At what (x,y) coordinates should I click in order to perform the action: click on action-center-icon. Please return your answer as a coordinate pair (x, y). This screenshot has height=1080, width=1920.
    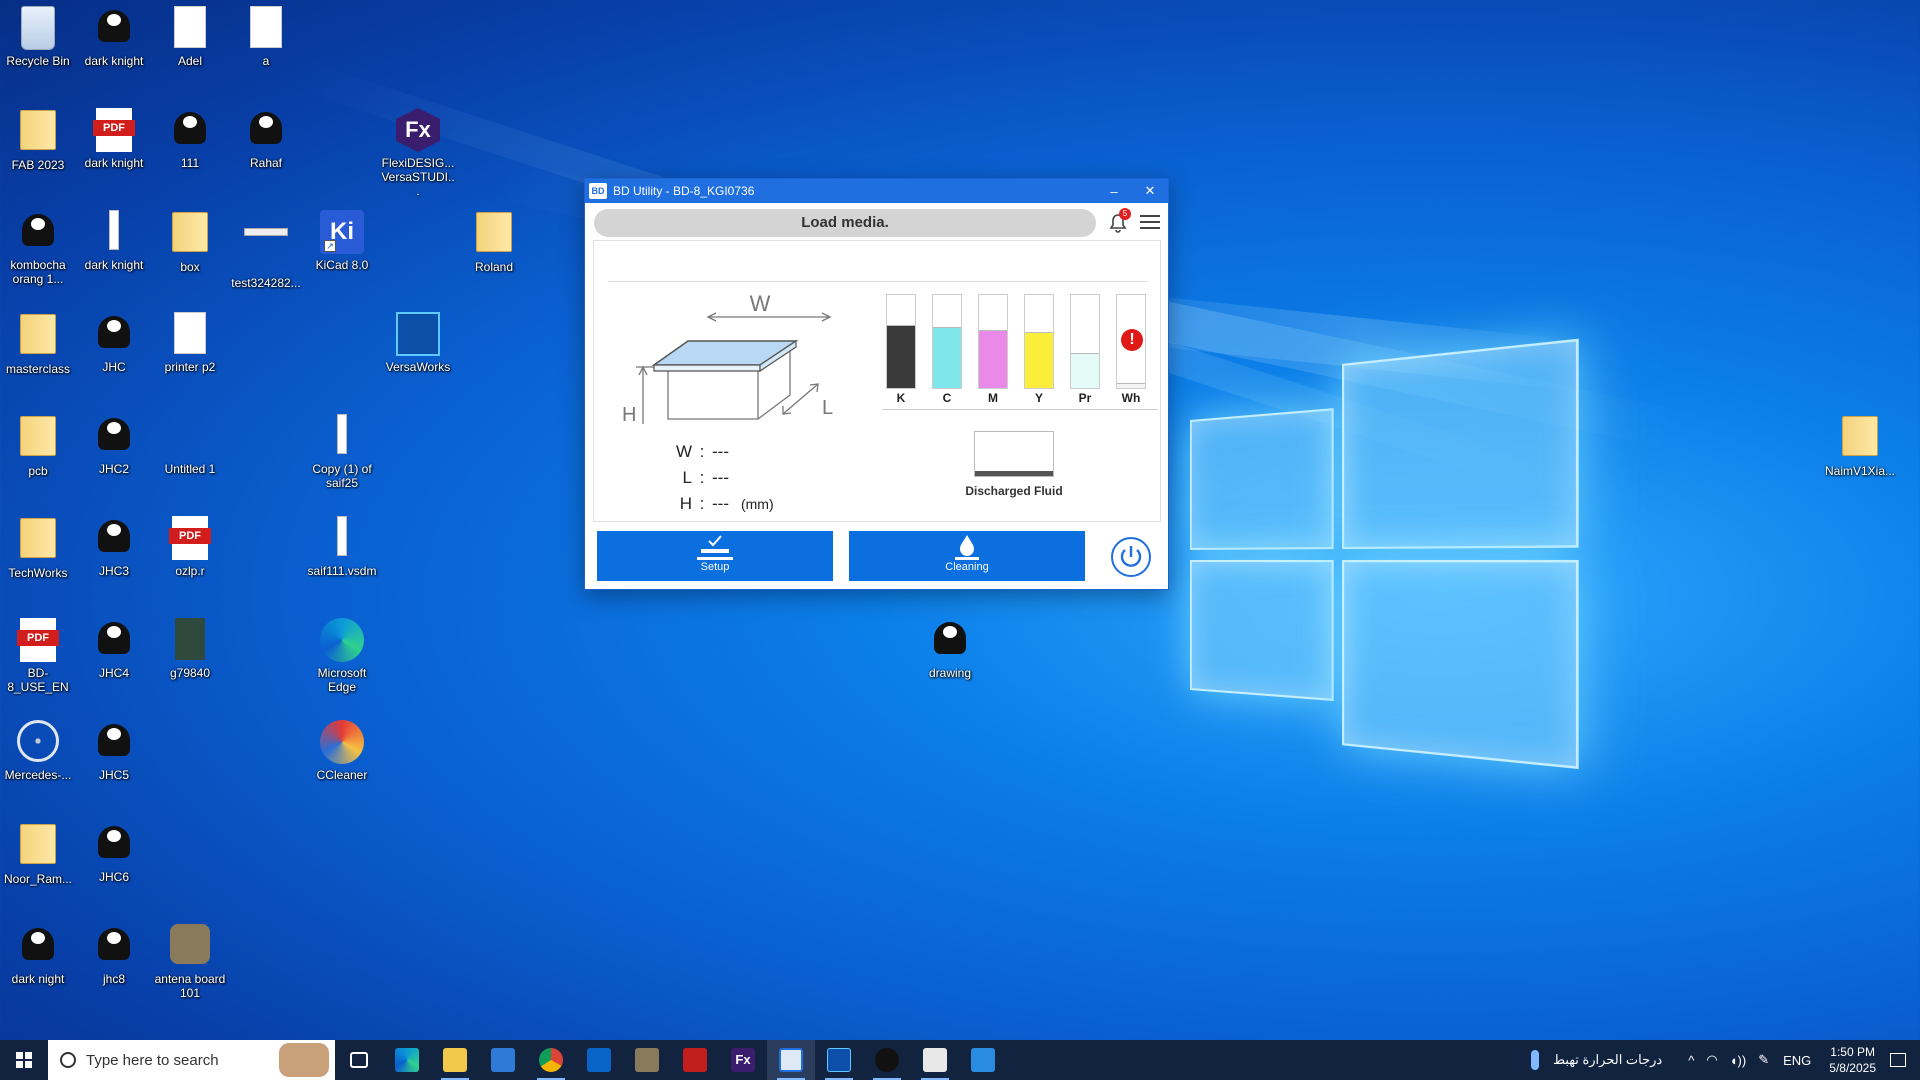
    Looking at the image, I should click on (1898, 1060).